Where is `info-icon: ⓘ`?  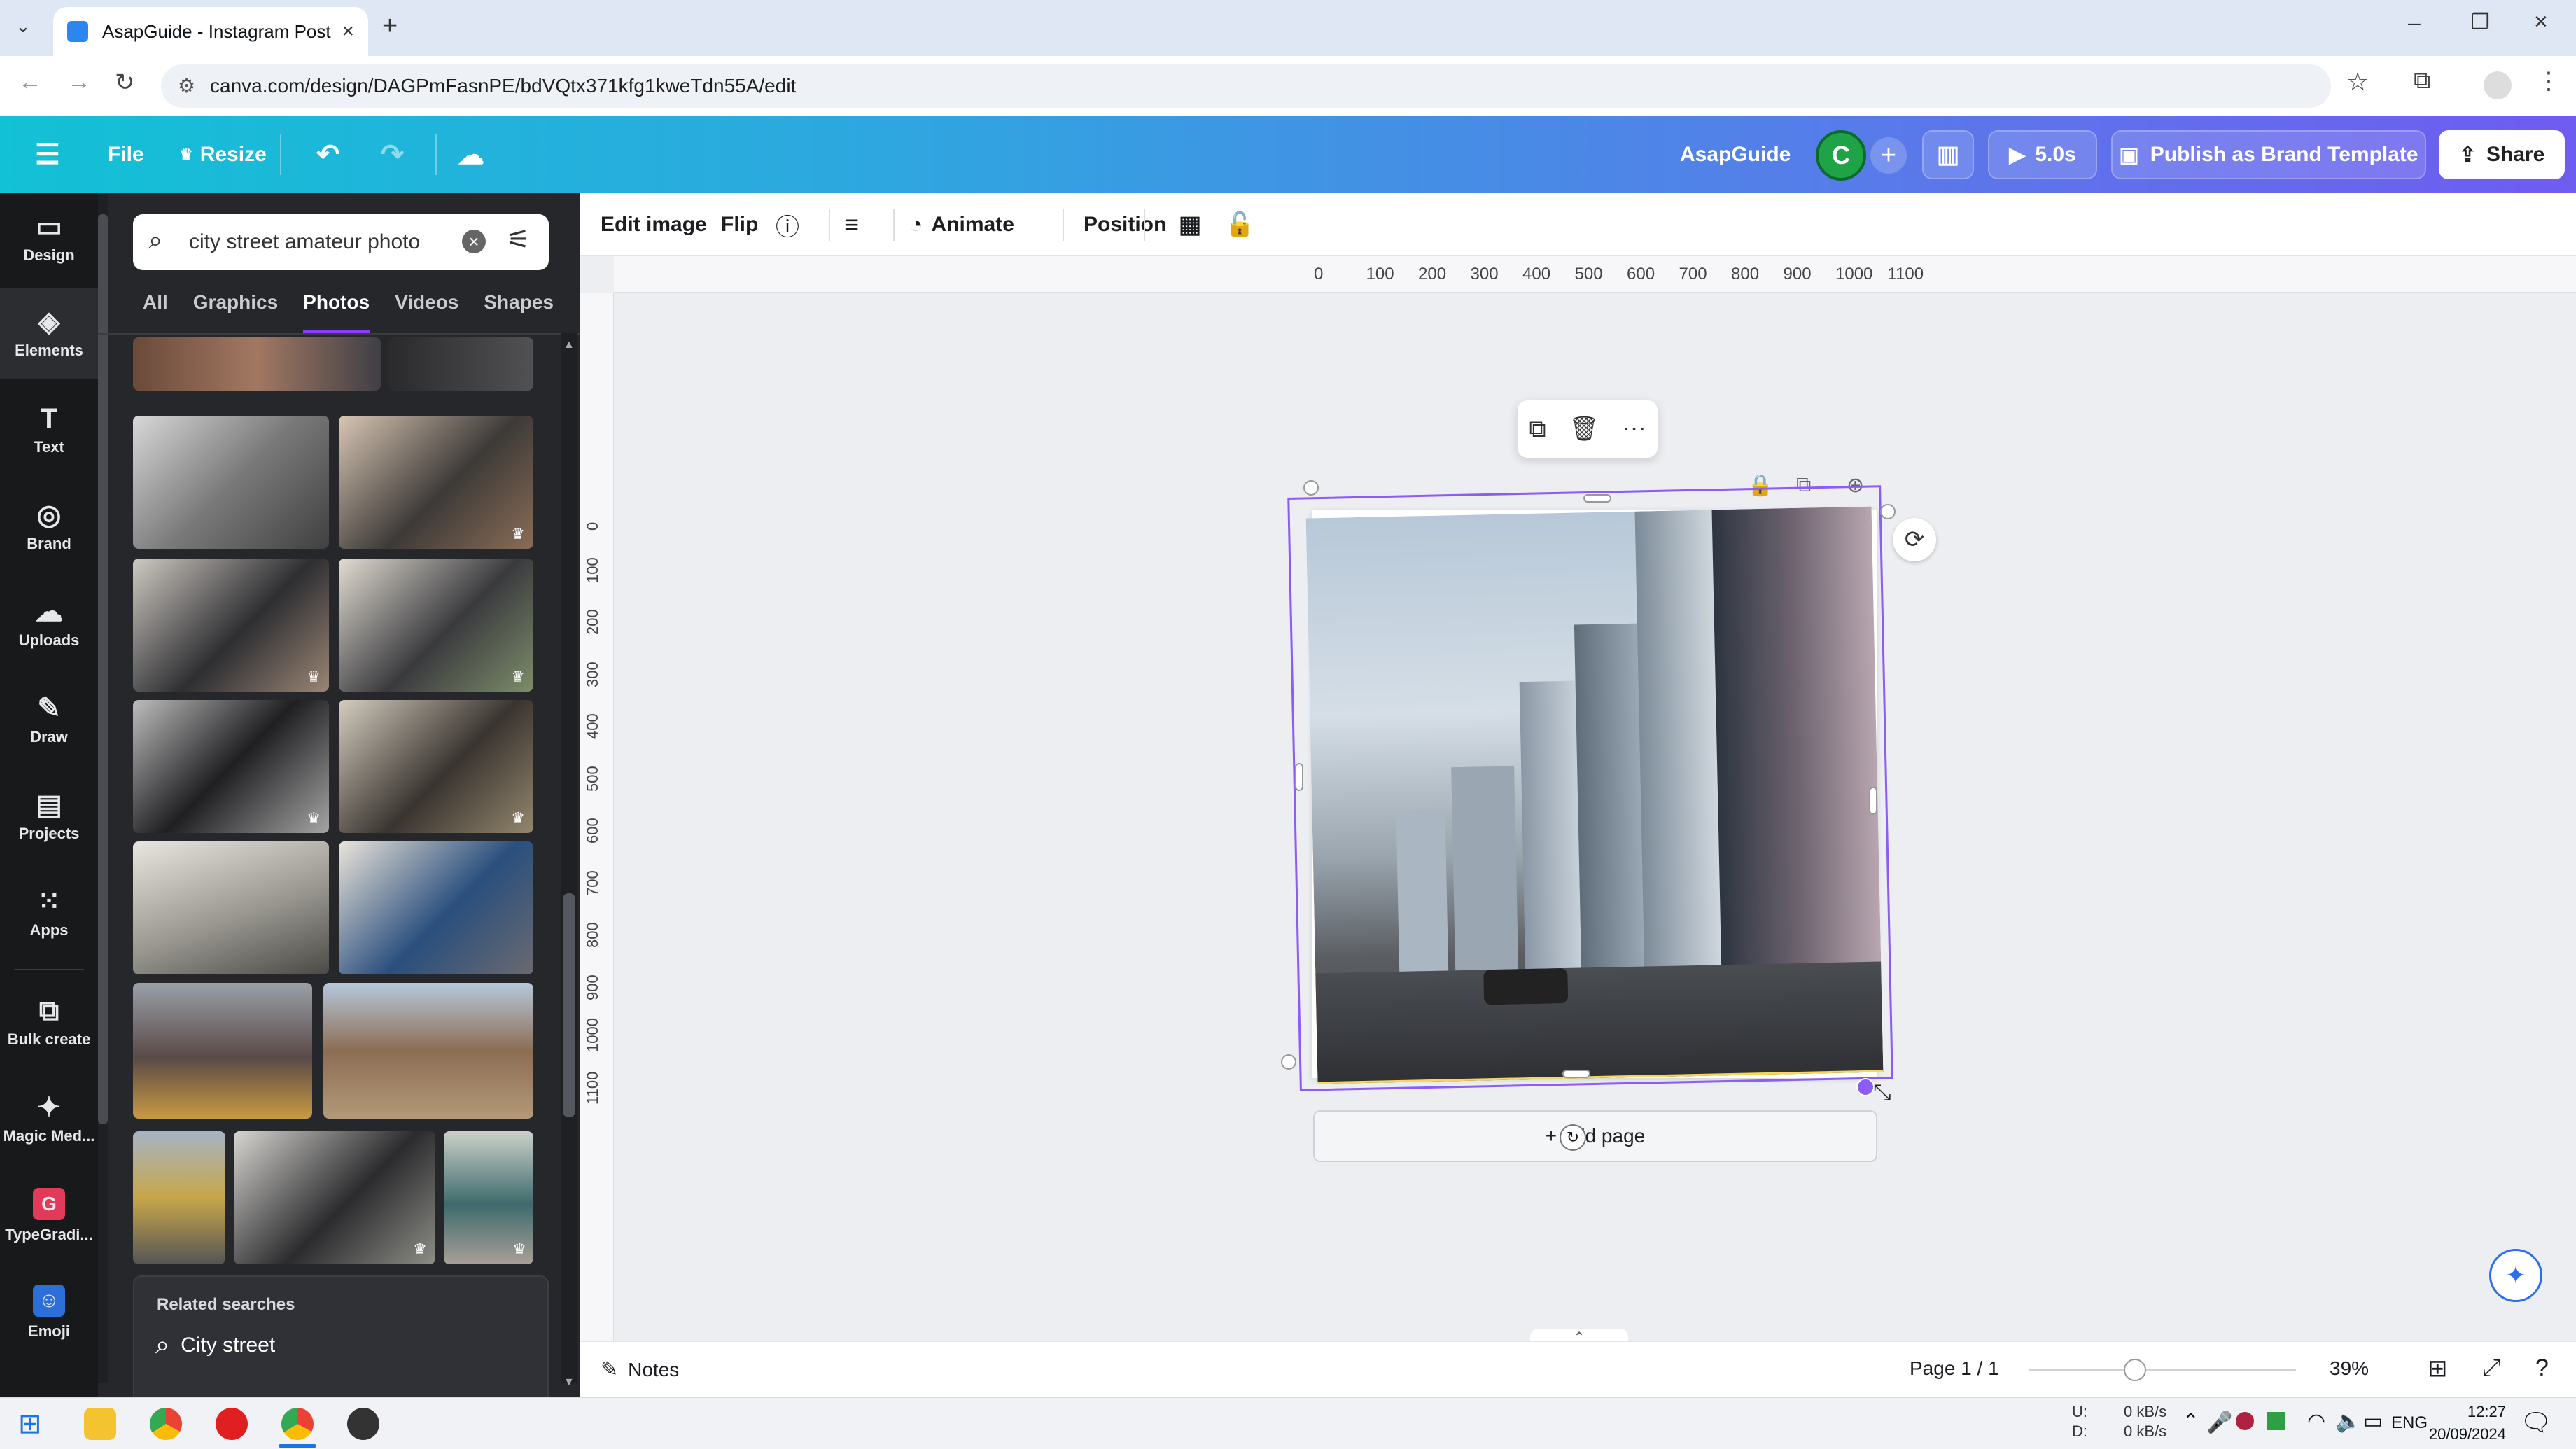 info-icon: ⓘ is located at coordinates (787, 224).